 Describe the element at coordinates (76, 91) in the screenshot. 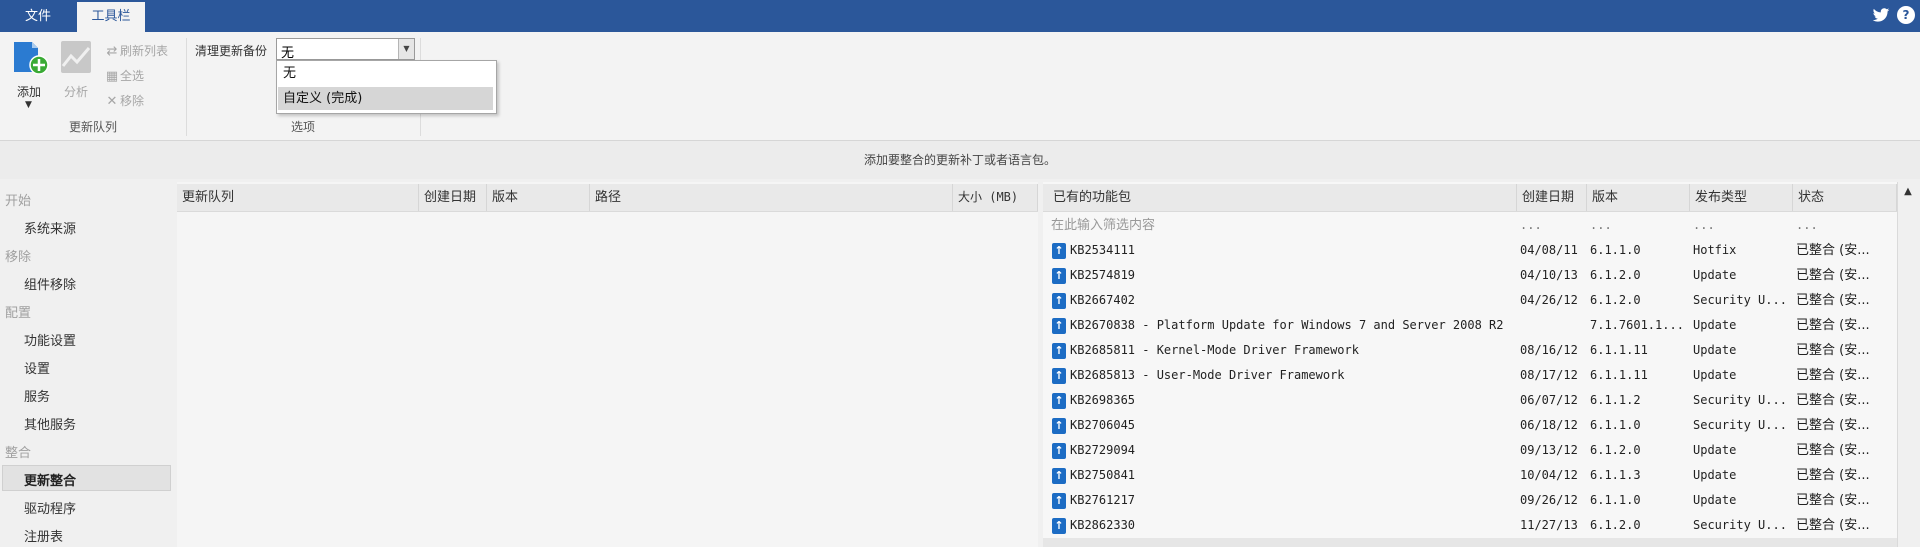

I see `analyze-label: 分析` at that location.